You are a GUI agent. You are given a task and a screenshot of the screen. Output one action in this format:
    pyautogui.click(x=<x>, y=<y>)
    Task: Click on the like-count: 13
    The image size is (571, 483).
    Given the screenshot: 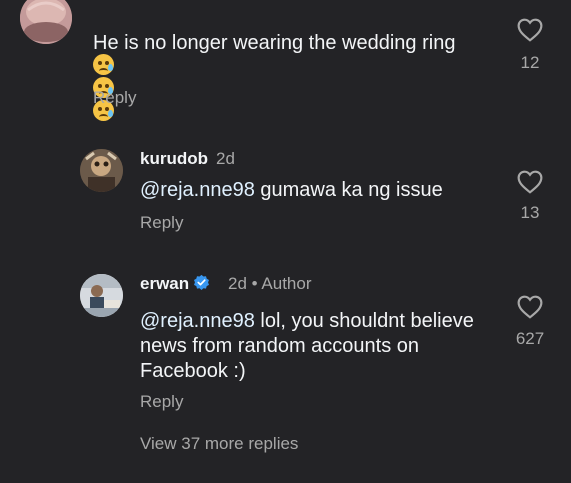 What is the action you would take?
    pyautogui.click(x=530, y=212)
    